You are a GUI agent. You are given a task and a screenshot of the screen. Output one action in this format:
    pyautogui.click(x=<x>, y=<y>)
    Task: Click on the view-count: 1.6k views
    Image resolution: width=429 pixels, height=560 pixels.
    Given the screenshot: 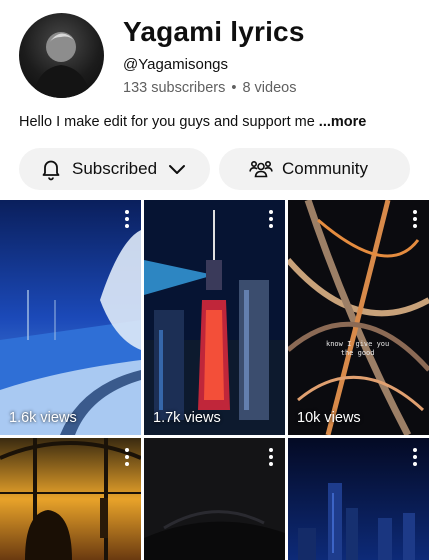 What is the action you would take?
    pyautogui.click(x=43, y=418)
    